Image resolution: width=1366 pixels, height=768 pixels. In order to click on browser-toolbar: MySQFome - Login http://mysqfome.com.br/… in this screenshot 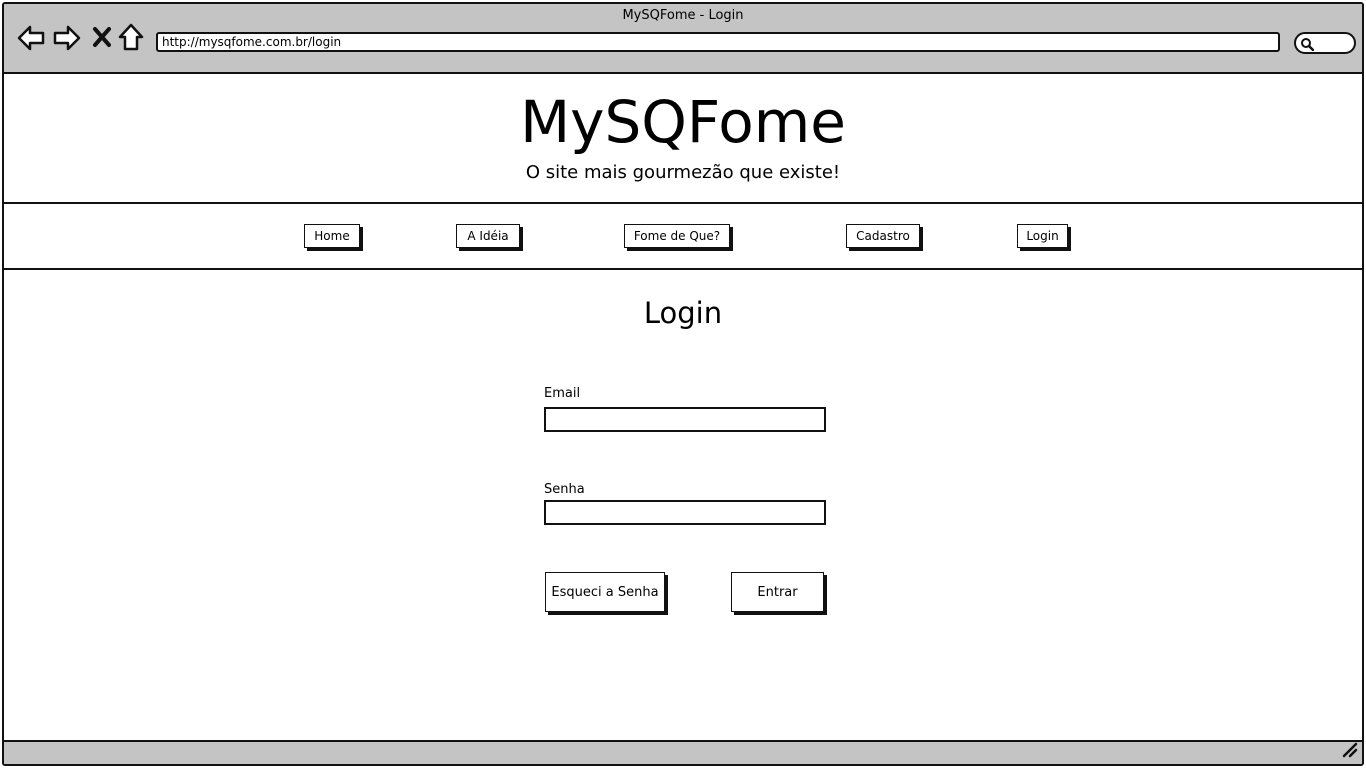, I will do `click(683, 39)`.